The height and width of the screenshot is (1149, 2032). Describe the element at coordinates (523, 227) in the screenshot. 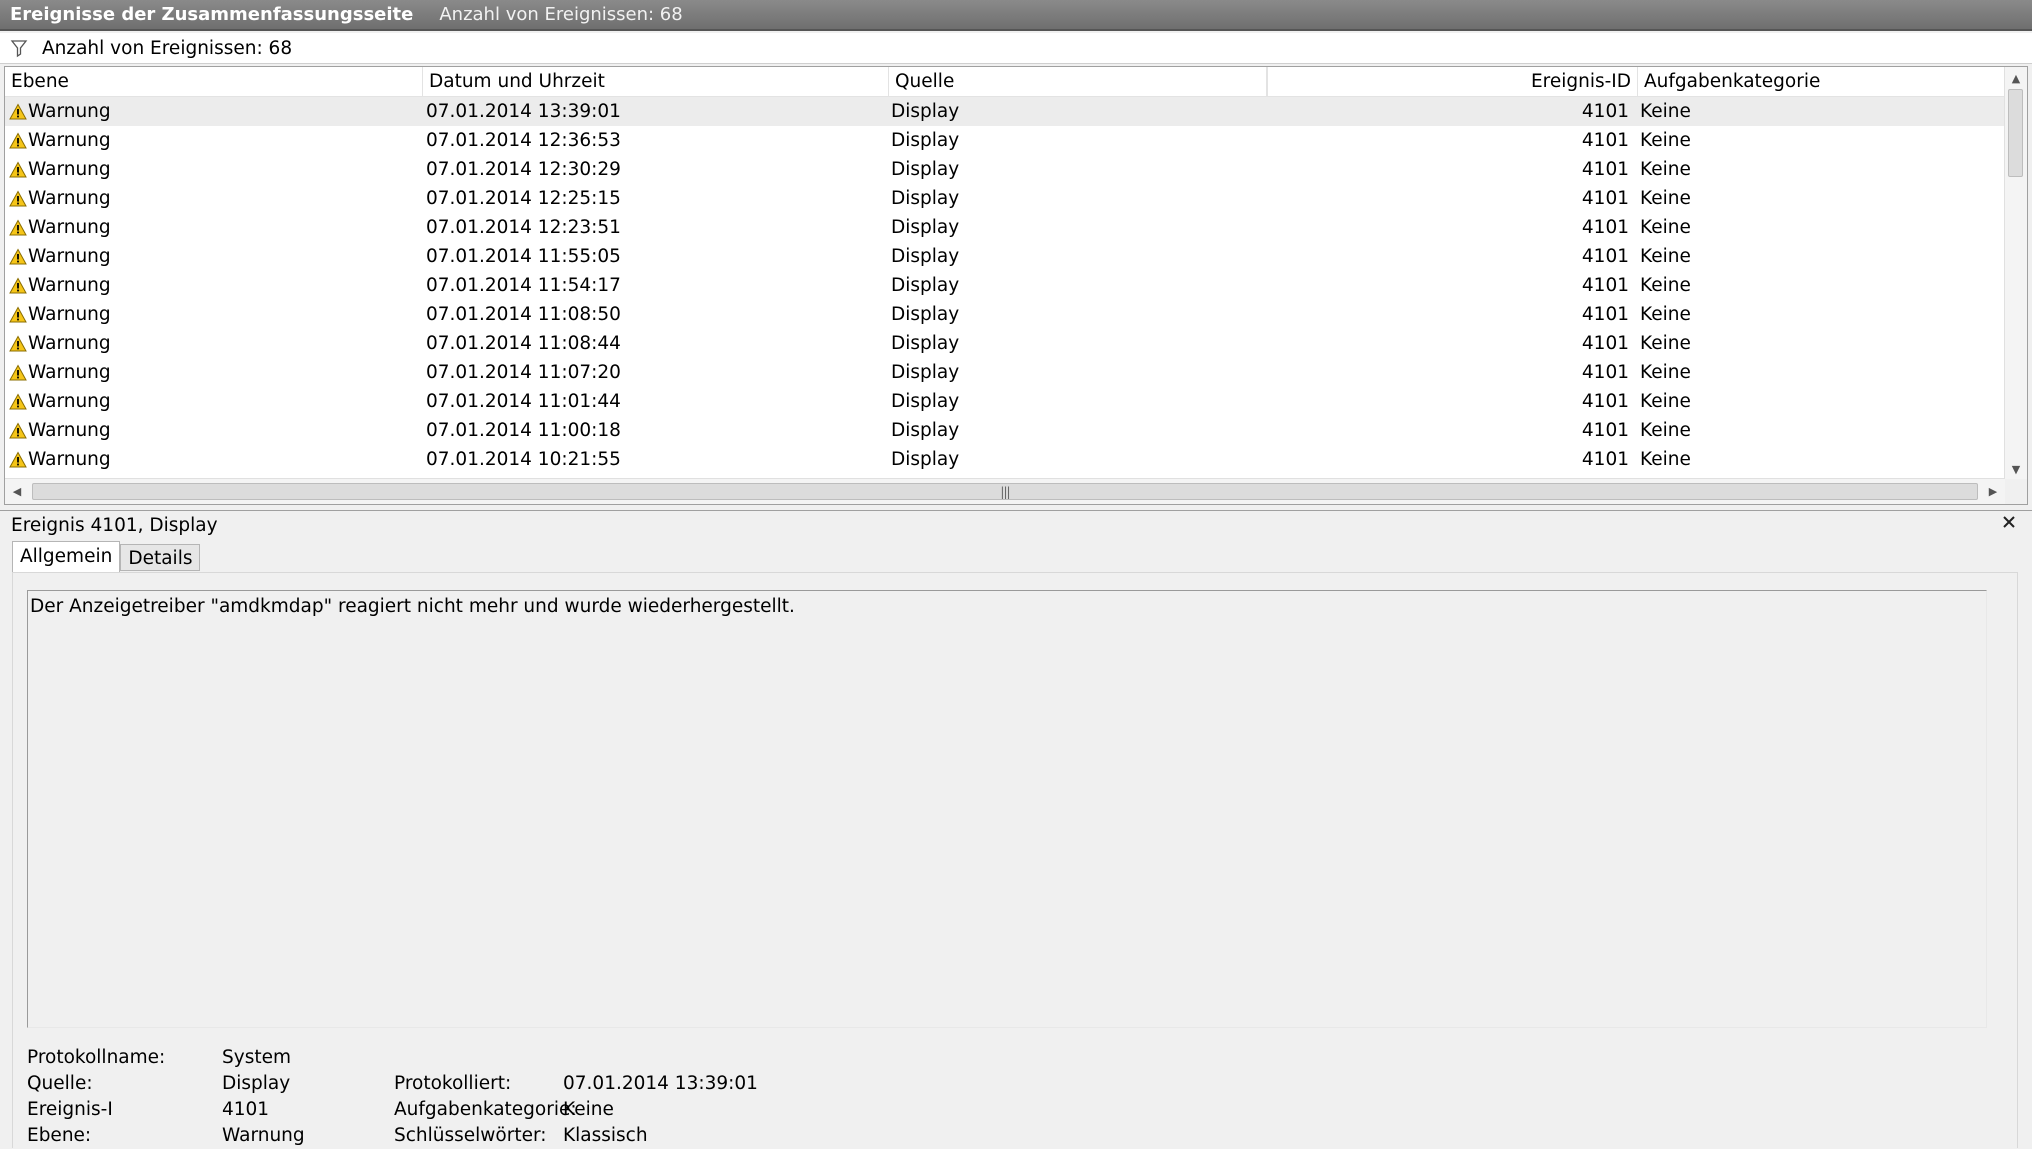

I see `datetime-cell: 07.01.2014 12:23:51` at that location.